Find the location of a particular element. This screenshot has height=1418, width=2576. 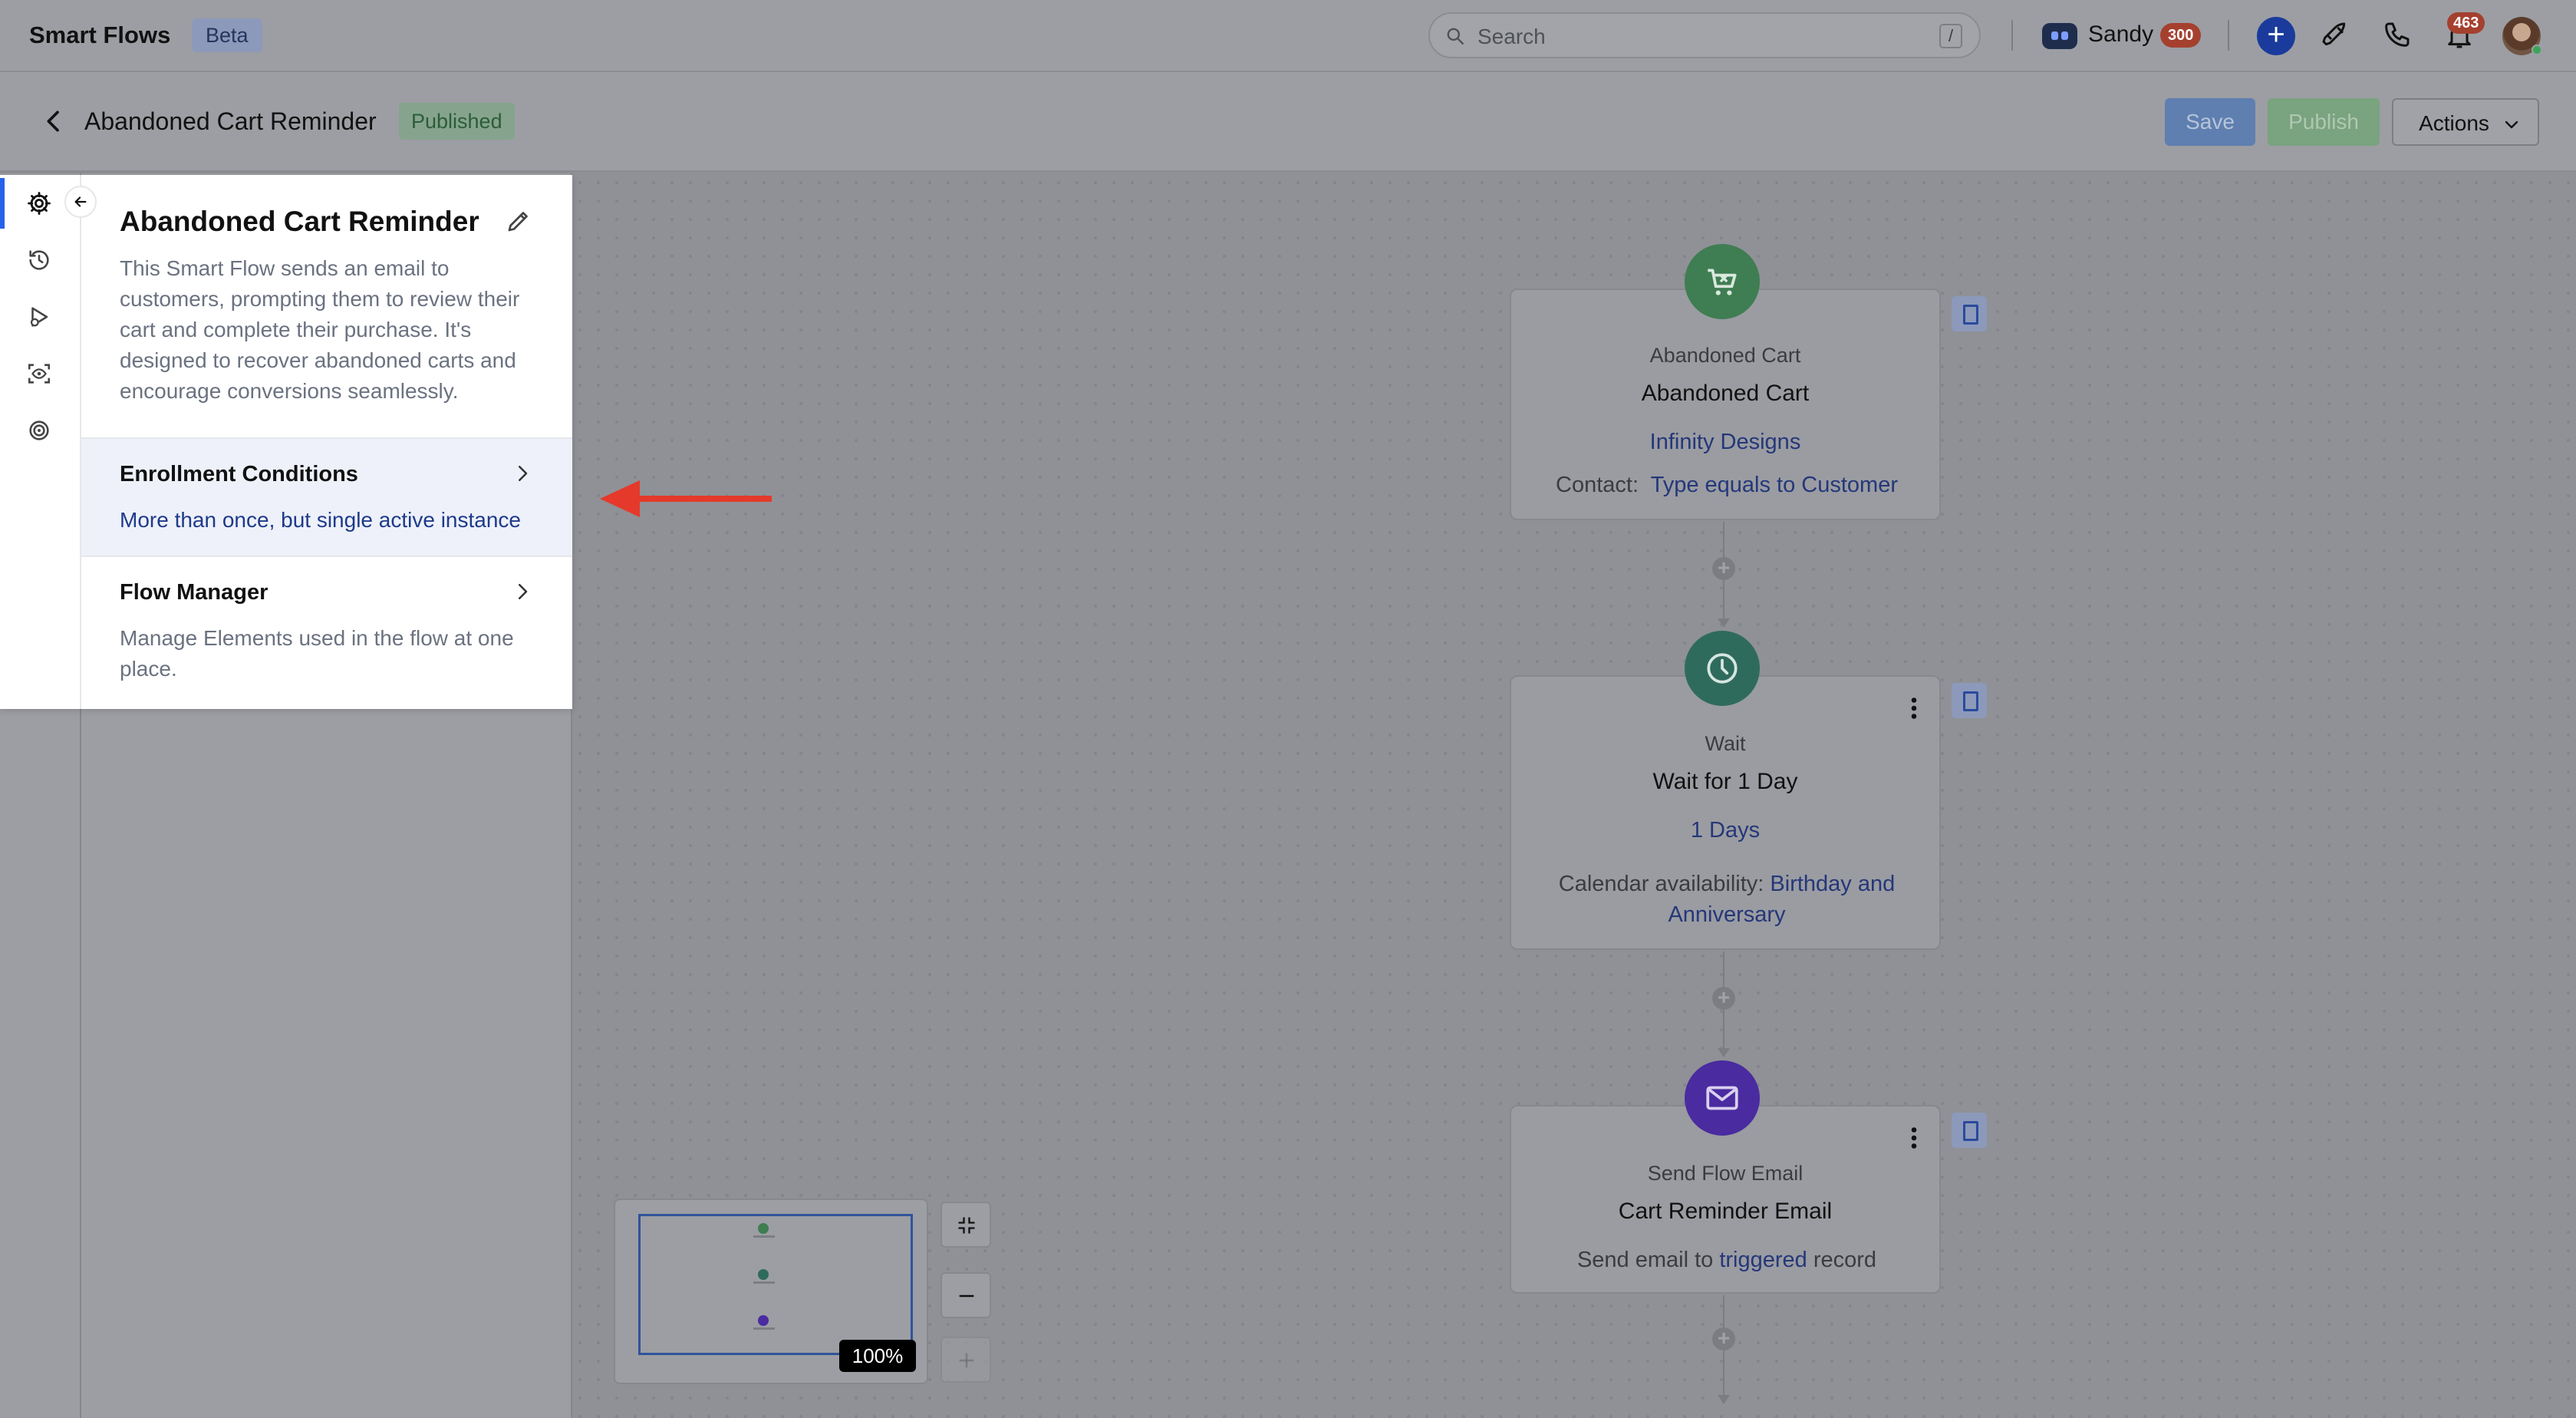

clock-icon is located at coordinates (1722, 668).